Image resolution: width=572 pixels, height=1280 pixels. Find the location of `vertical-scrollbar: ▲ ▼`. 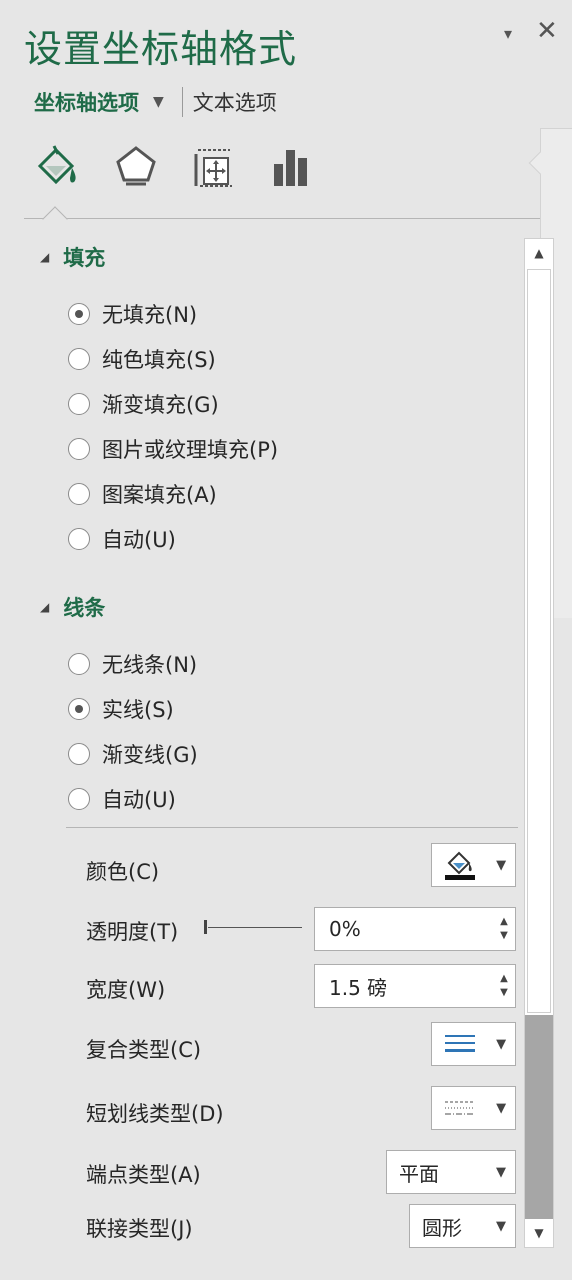

vertical-scrollbar: ▲ ▼ is located at coordinates (539, 743).